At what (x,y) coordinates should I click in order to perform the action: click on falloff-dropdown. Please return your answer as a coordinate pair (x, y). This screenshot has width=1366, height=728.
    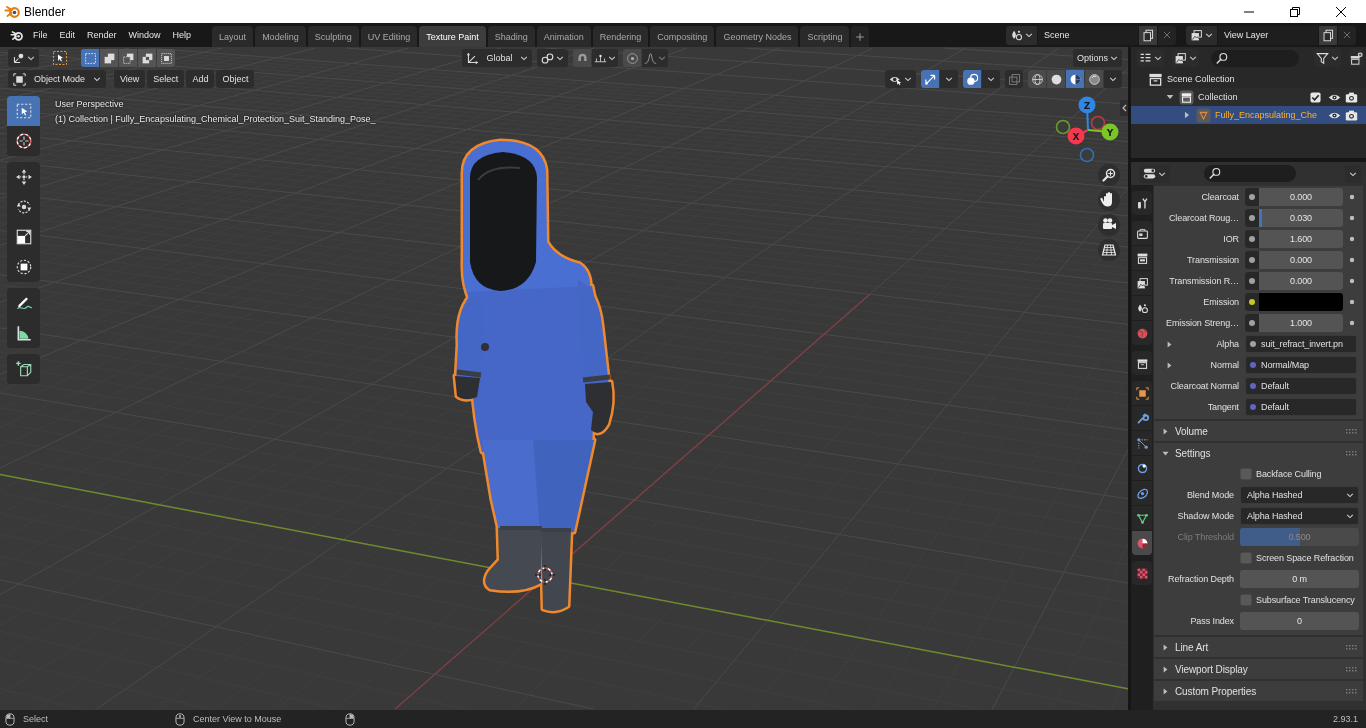
    Looking at the image, I should click on (655, 58).